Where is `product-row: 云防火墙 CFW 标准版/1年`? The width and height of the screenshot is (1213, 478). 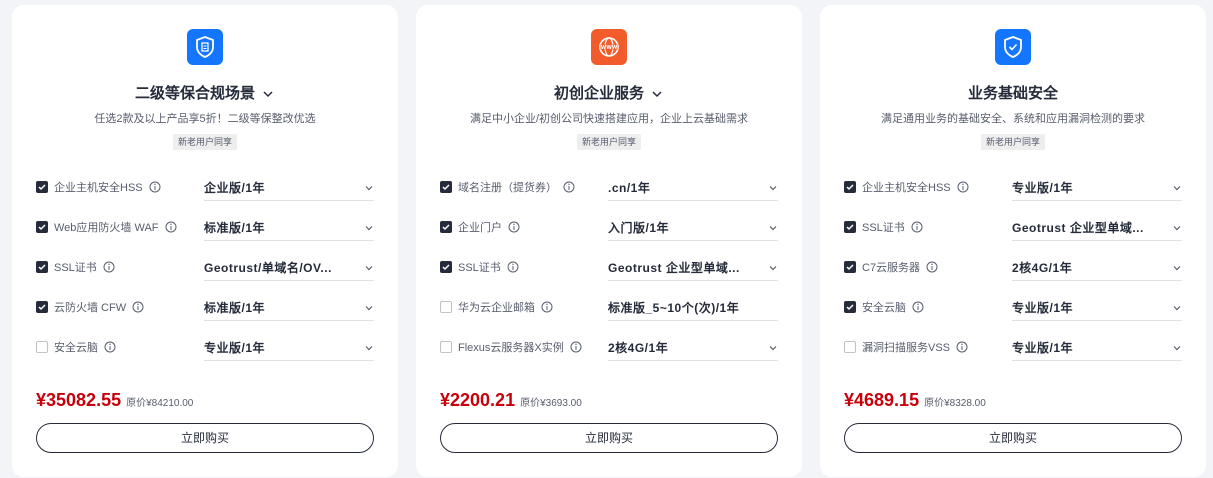
product-row: 云防火墙 CFW 标准版/1年 is located at coordinates (205, 307).